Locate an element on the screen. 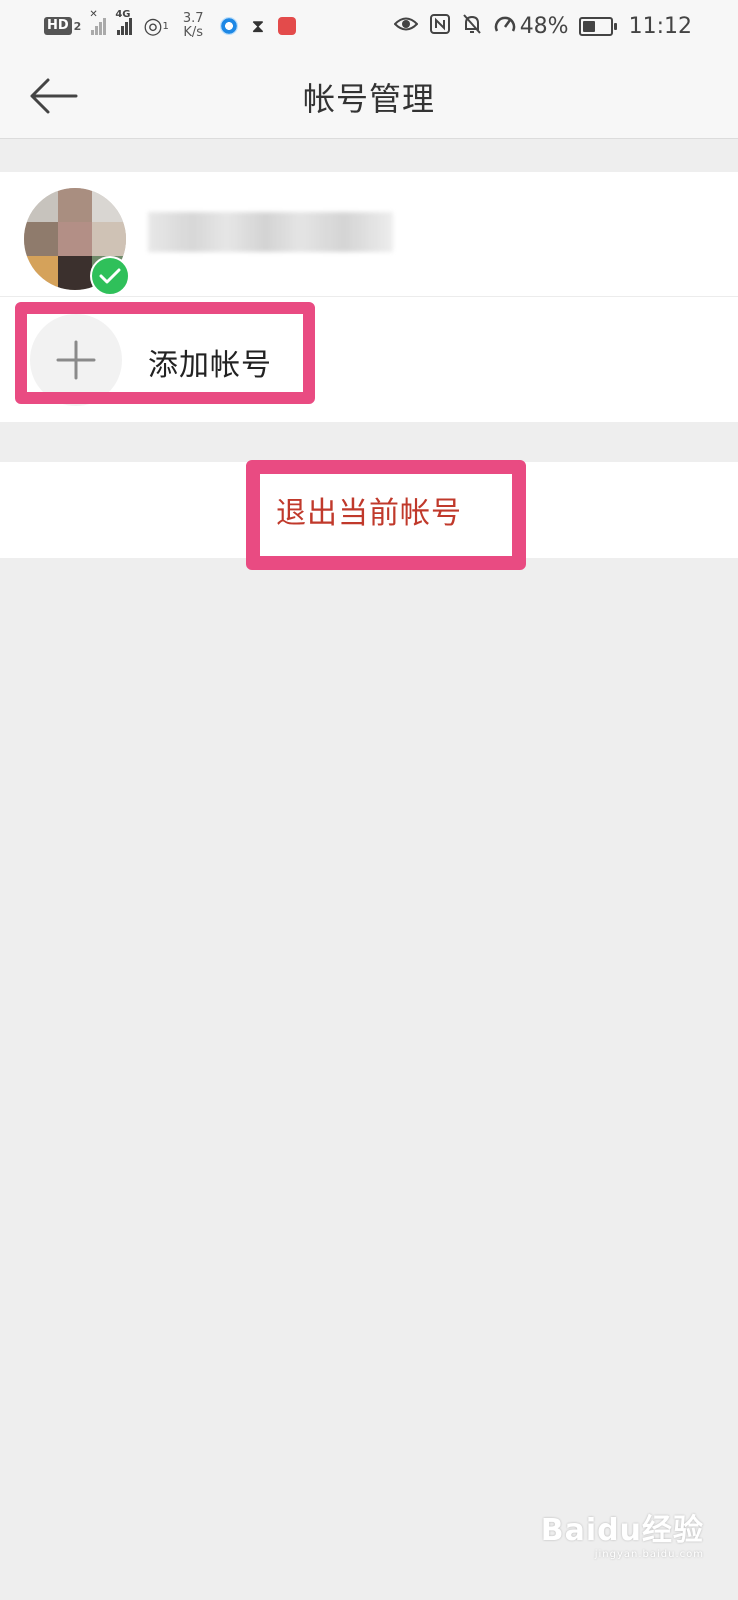  battery-percent: 48% is located at coordinates (544, 26).